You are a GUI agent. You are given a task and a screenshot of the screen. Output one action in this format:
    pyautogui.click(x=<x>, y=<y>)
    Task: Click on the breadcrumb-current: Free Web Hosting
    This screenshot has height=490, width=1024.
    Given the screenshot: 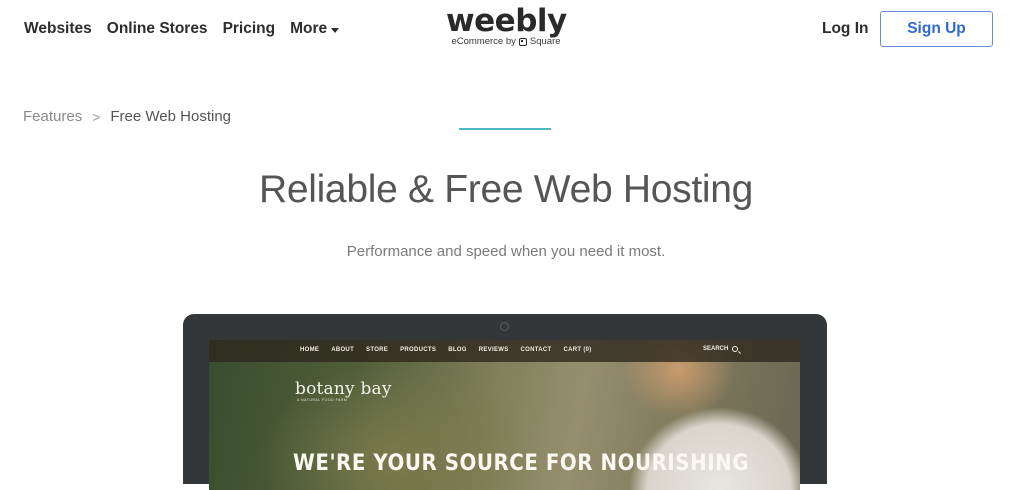 What is the action you would take?
    pyautogui.click(x=170, y=116)
    